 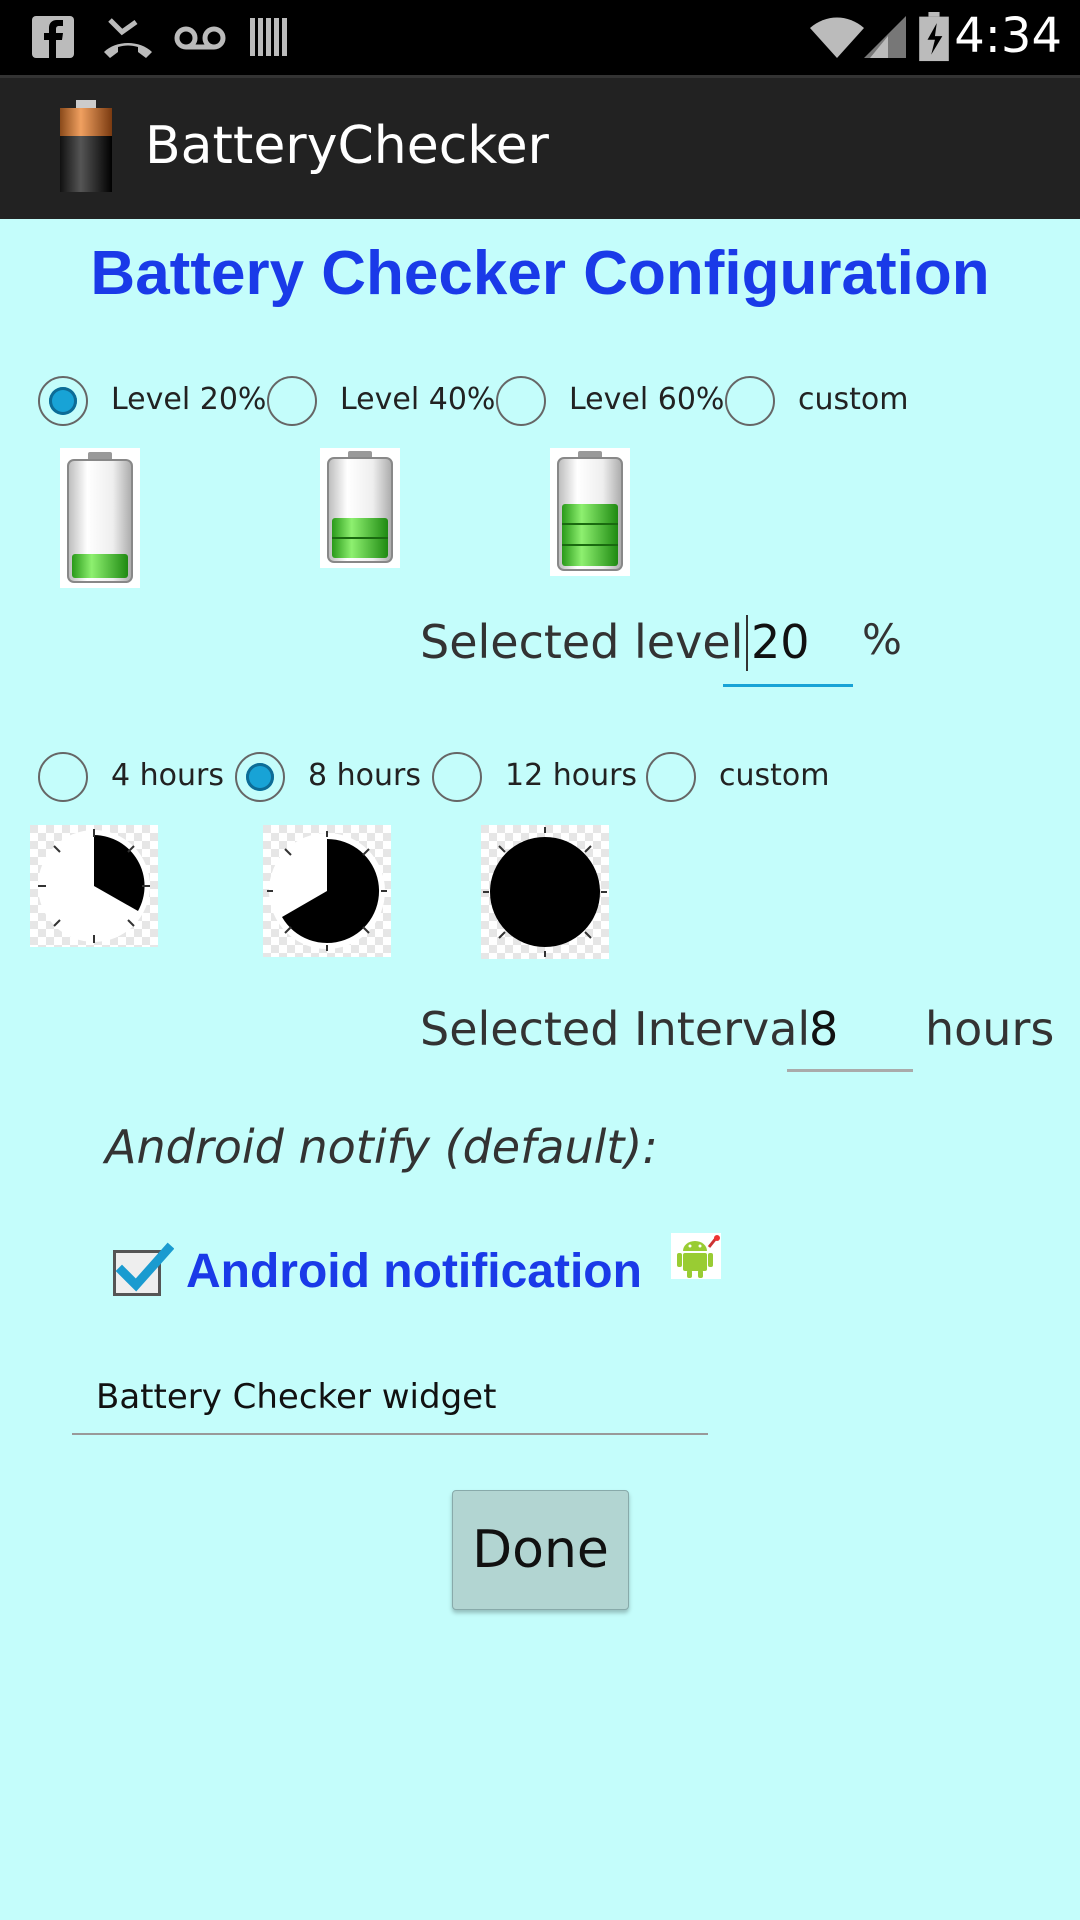 I want to click on notify-heading: Android notify (default):, so click(x=381, y=1147).